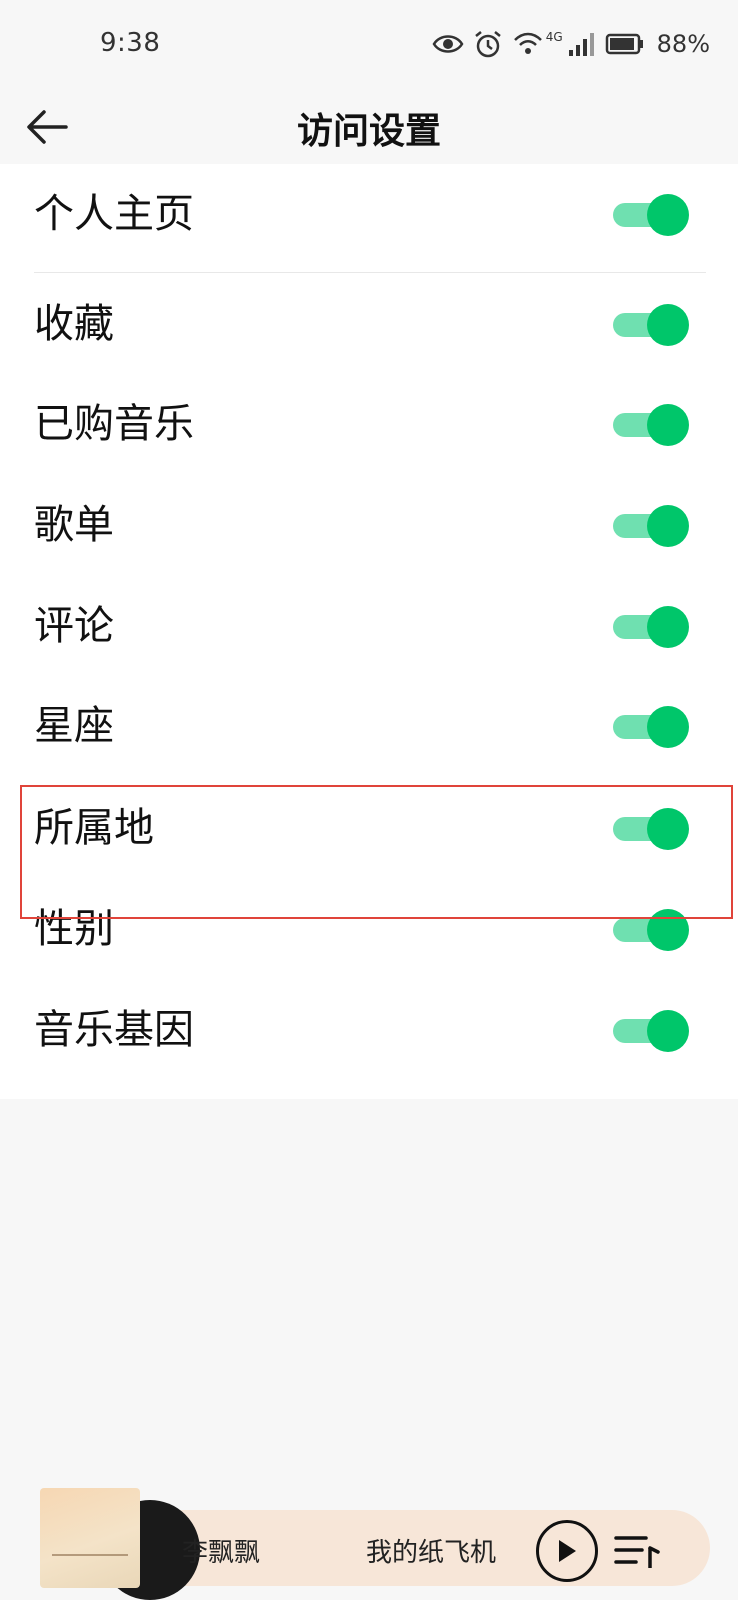 The image size is (738, 1600). I want to click on playlist-button, so click(637, 1551).